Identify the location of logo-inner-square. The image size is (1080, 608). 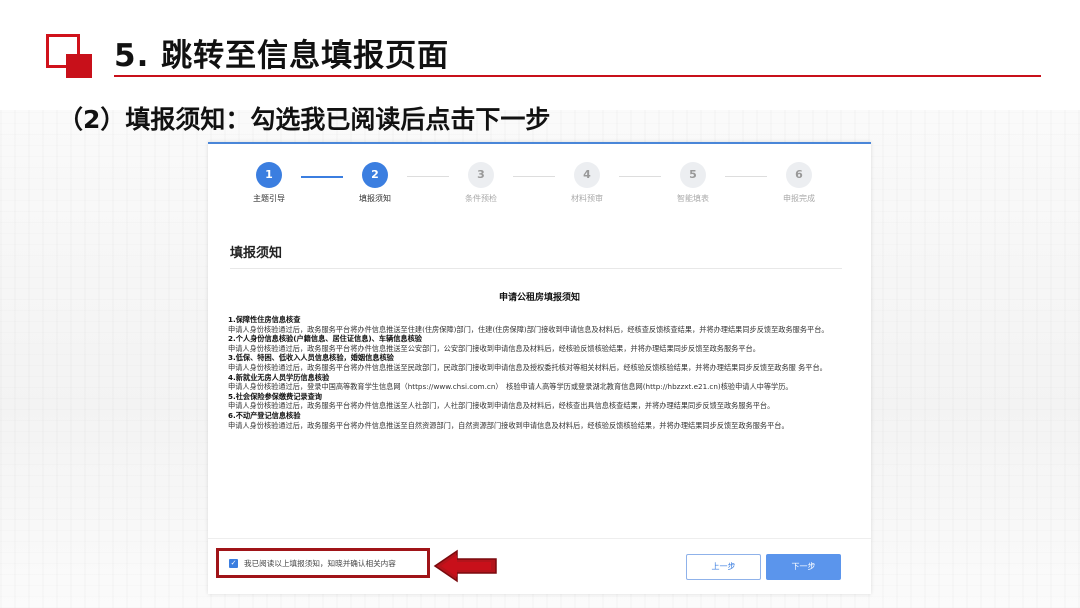
(79, 66).